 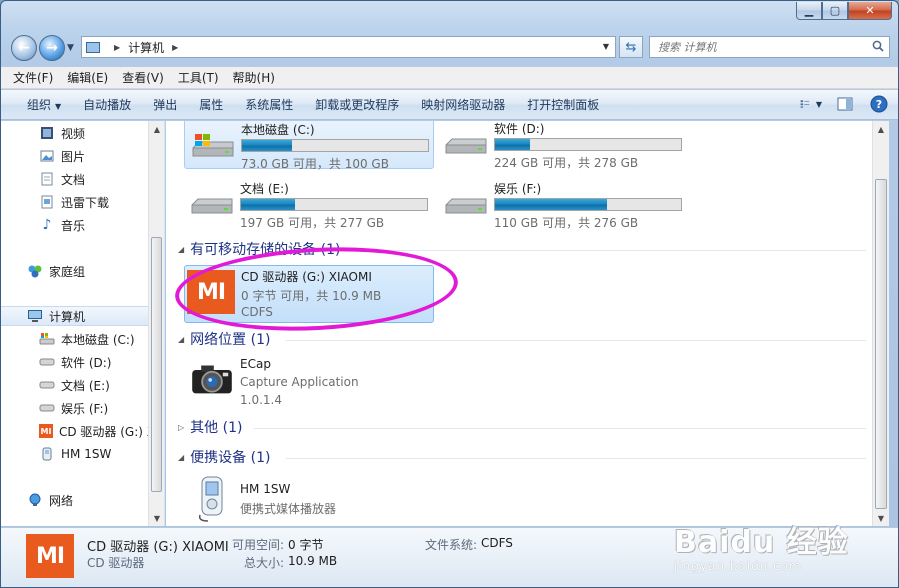 I want to click on nav-label: 文档, so click(x=73, y=179).